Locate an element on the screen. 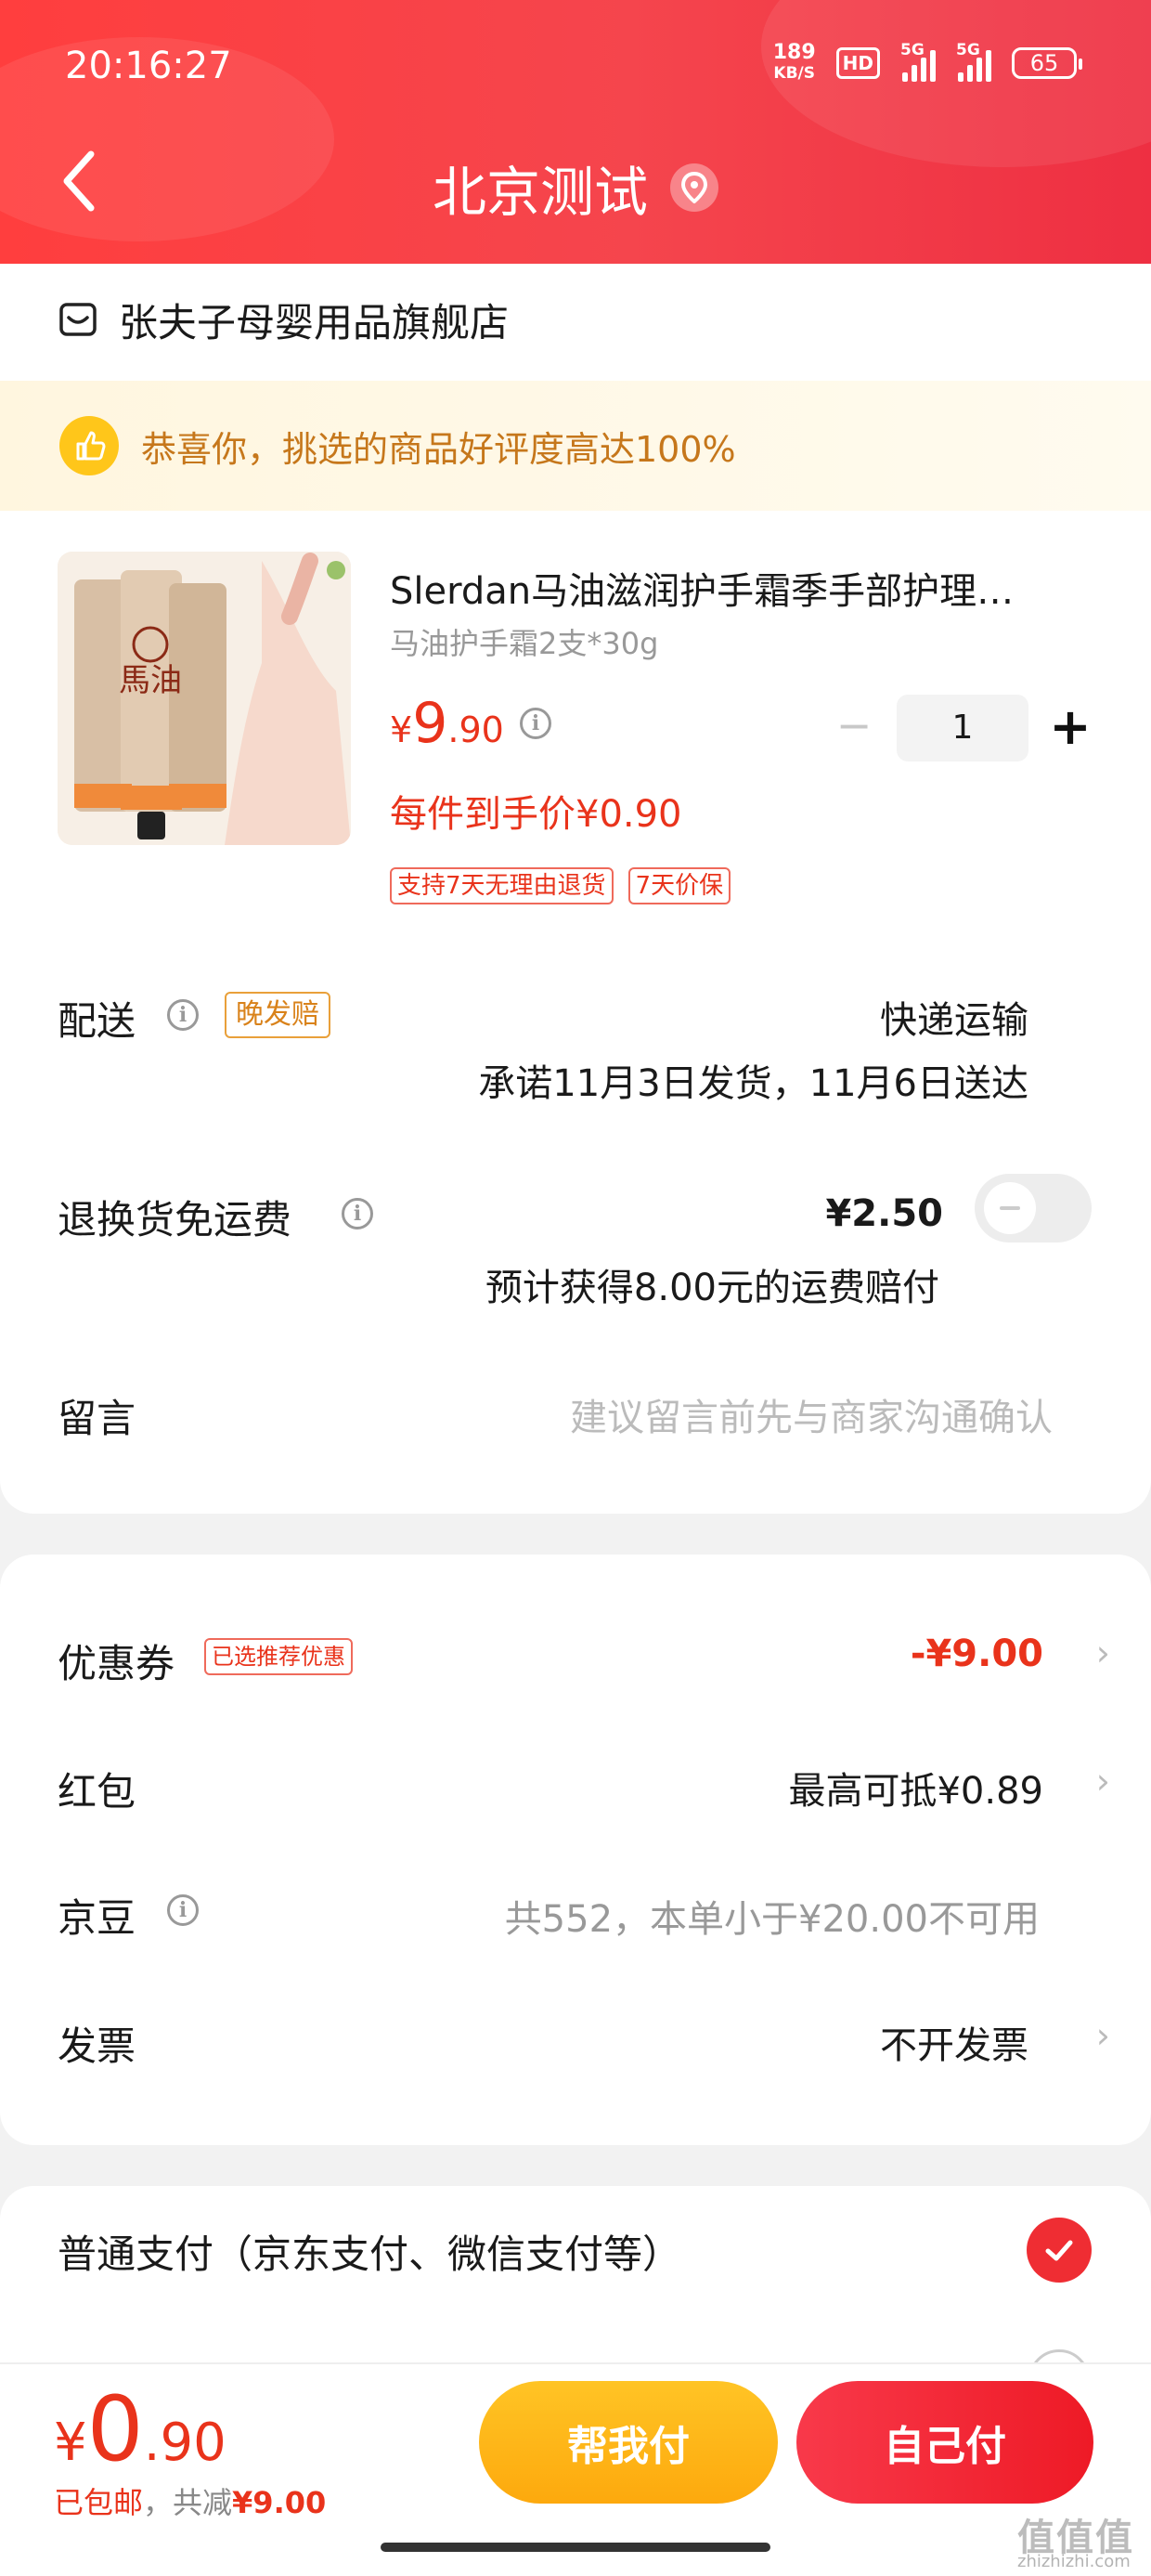 The height and width of the screenshot is (2576, 1151). shop-name: 张夫子母婴用品旗舰店 is located at coordinates (314, 322).